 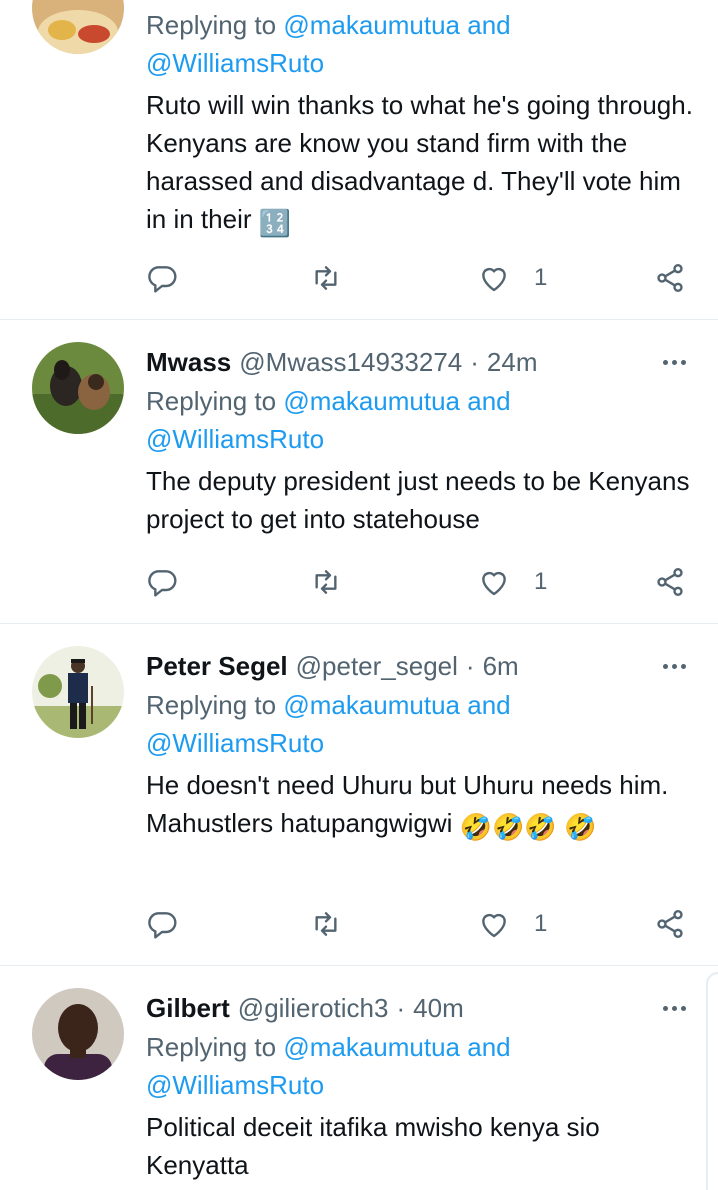 I want to click on tweet-header: Mwass @Mwass14933274 · 24m, so click(x=420, y=362).